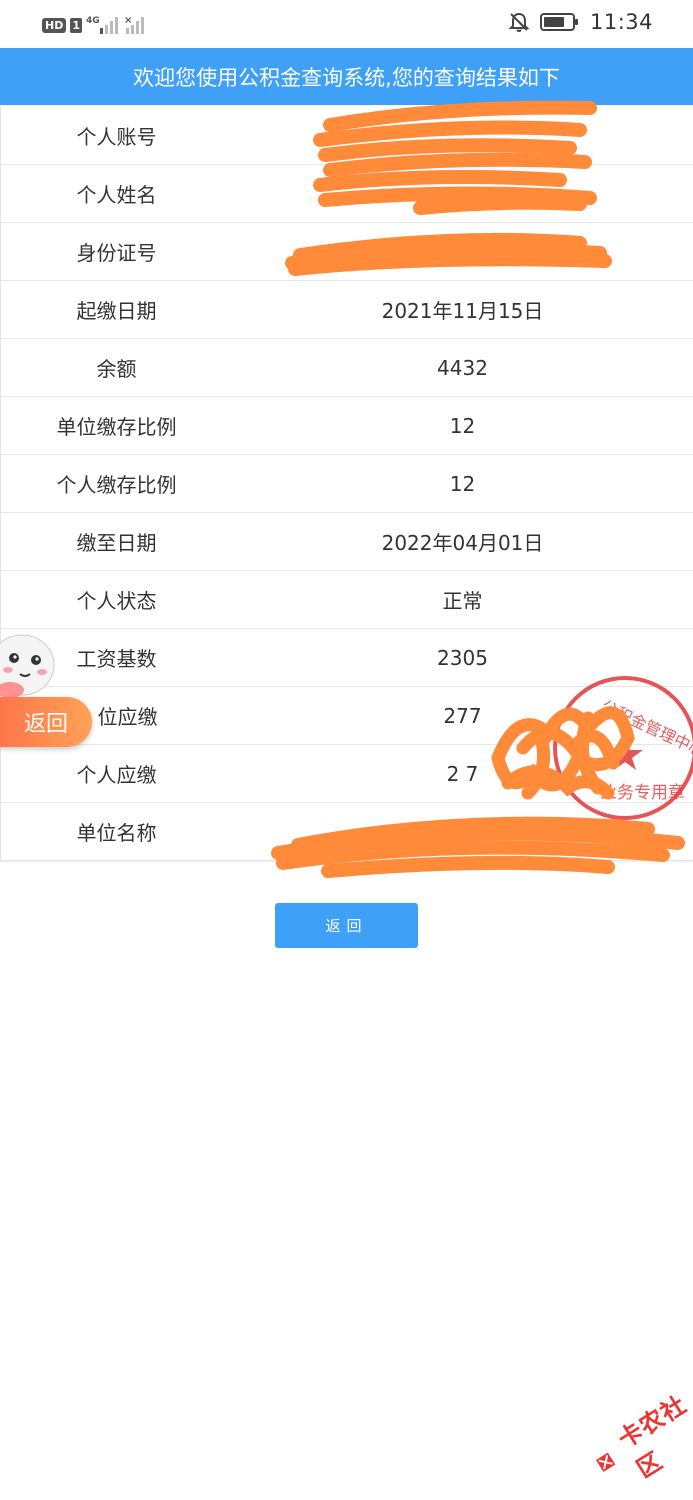  Describe the element at coordinates (347, 541) in the screenshot. I see `table-row: 缴至日期 2022年04月01日` at that location.